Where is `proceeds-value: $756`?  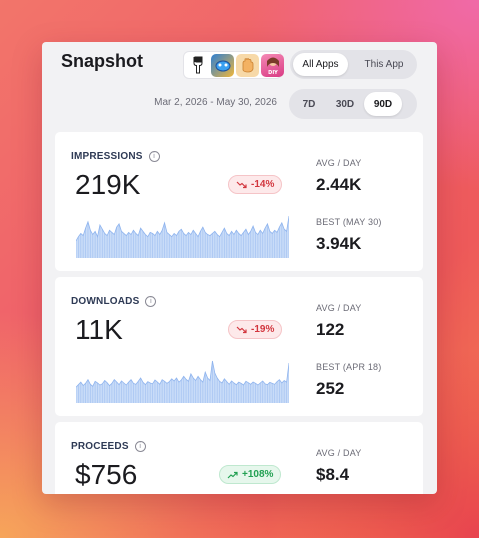
proceeds-value: $756 is located at coordinates (106, 474).